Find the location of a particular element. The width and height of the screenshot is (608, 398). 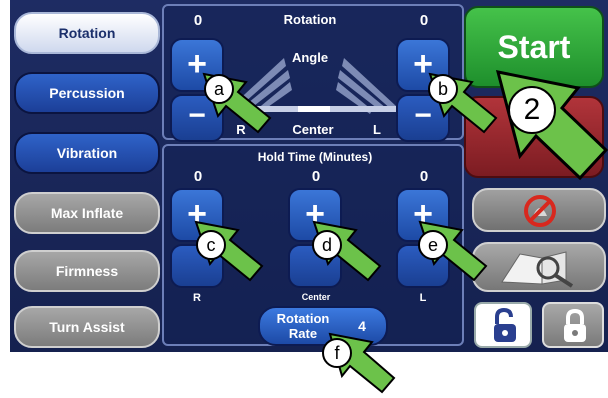

callout-label-f: f is located at coordinates (337, 353).